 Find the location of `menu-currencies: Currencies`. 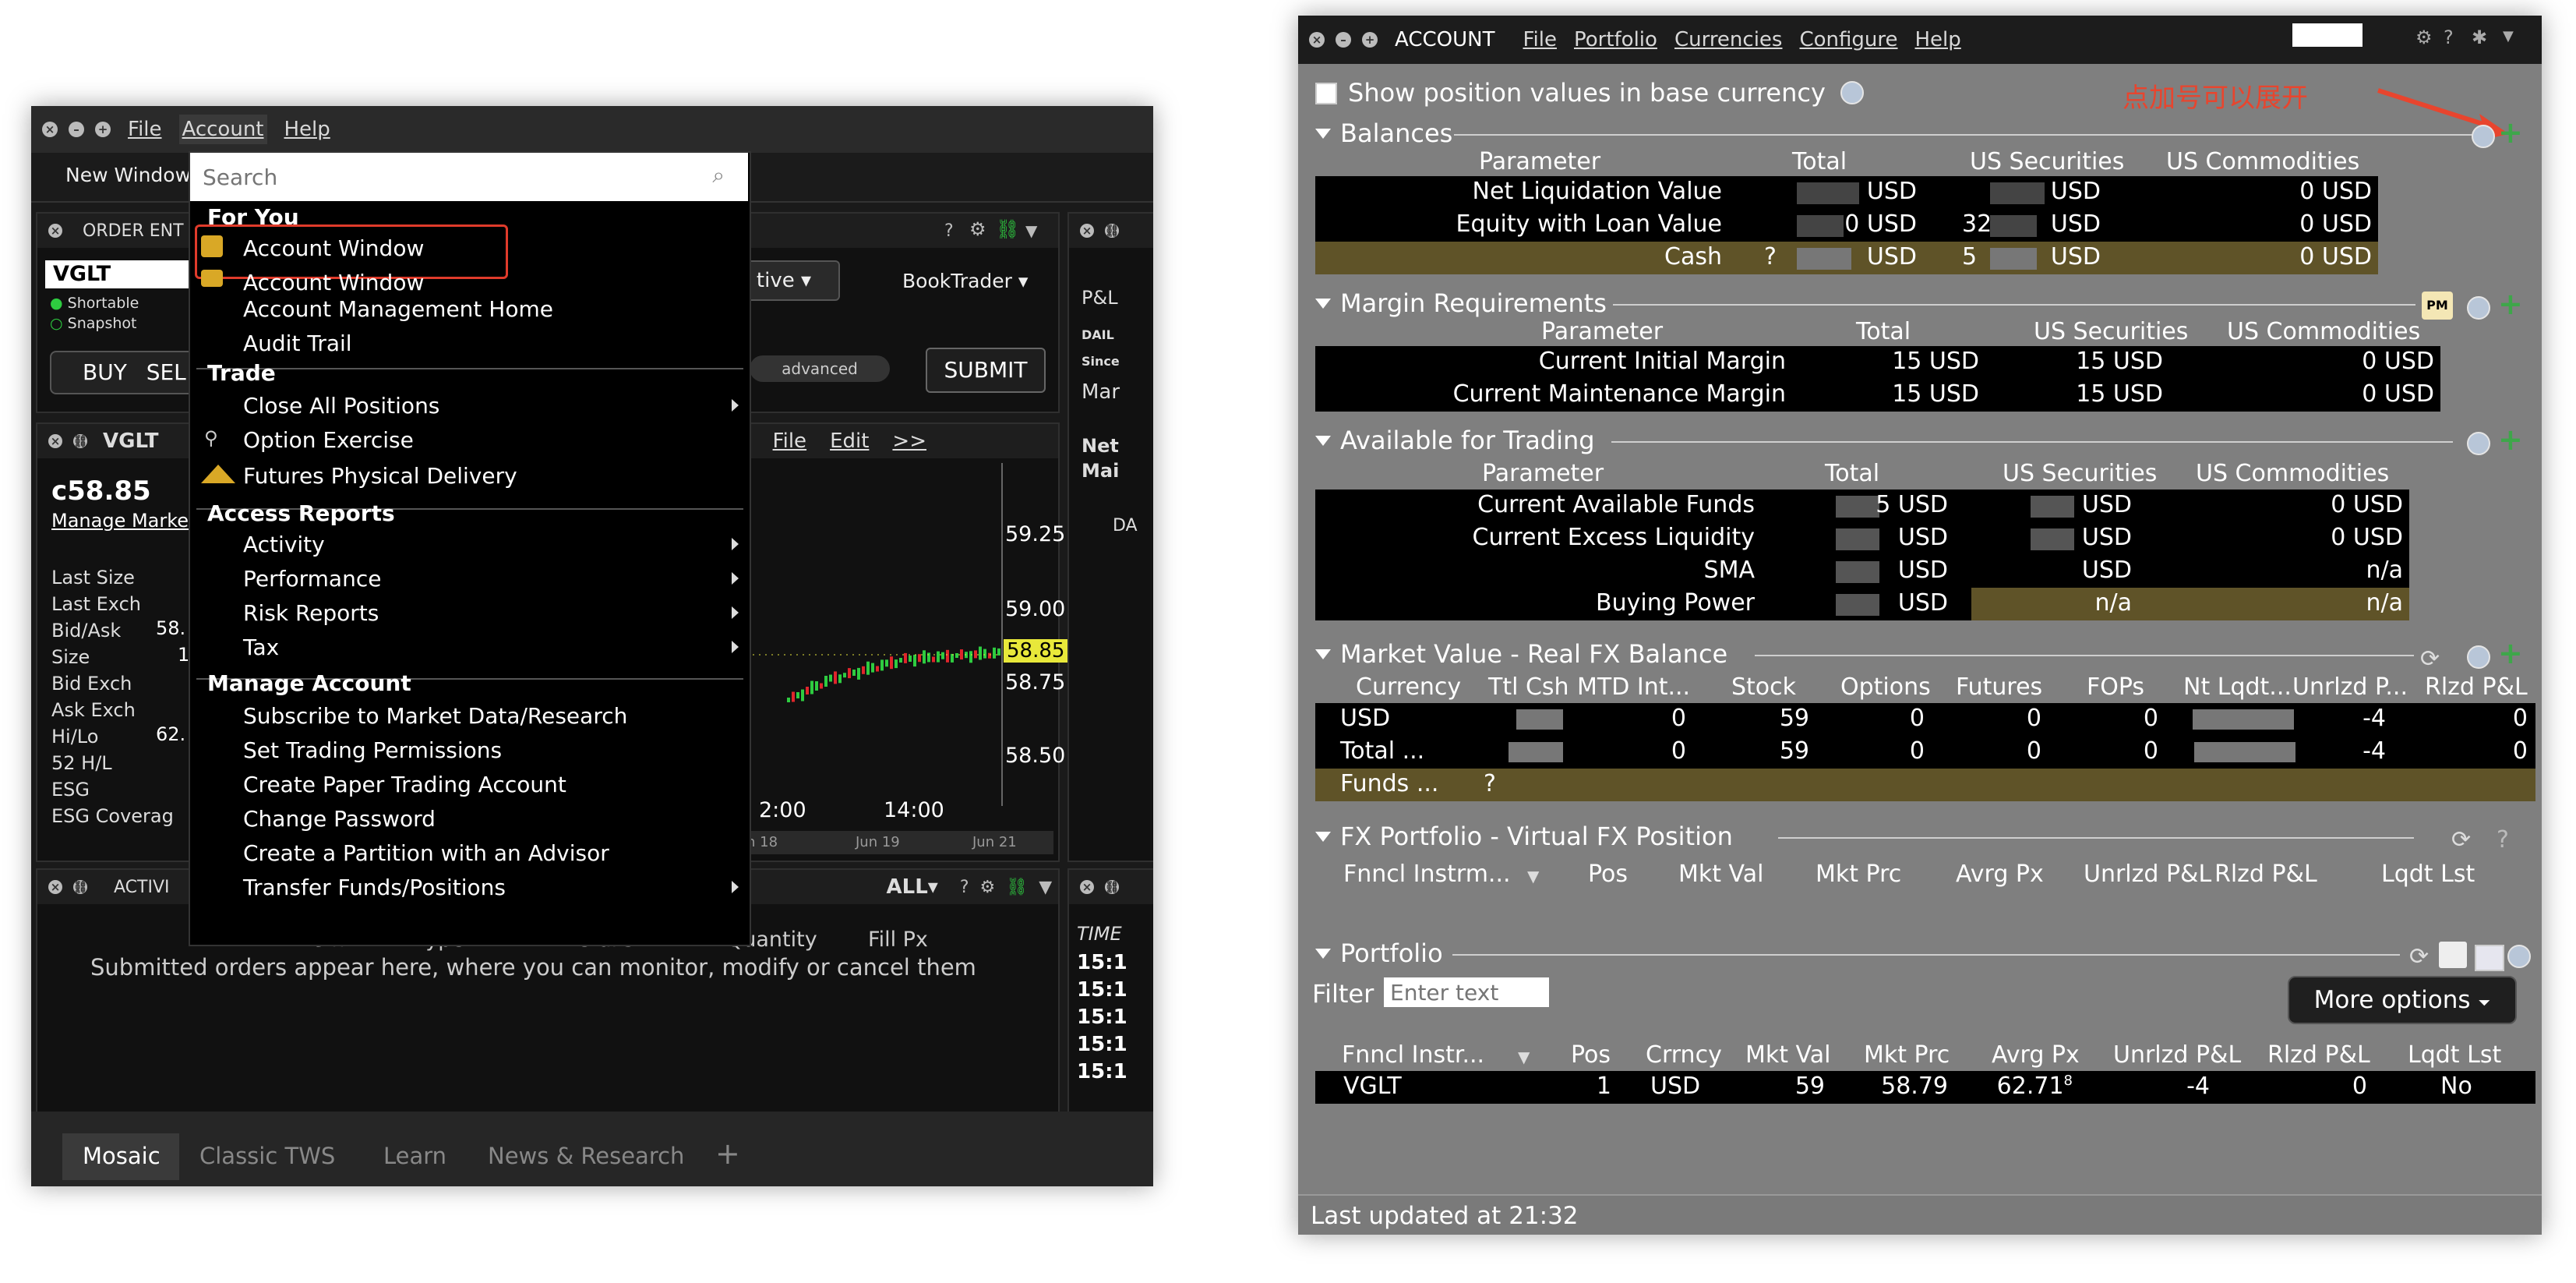

menu-currencies: Currencies is located at coordinates (1728, 39).